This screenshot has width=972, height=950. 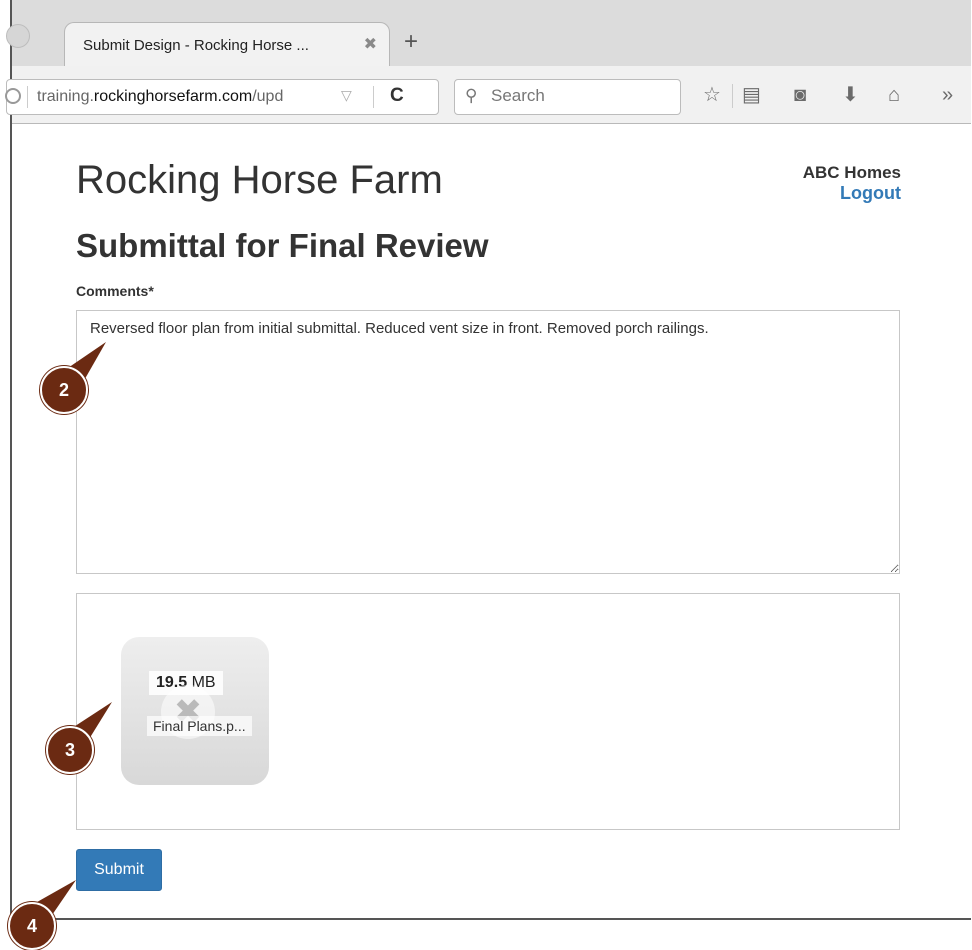 What do you see at coordinates (71, 630) in the screenshot?
I see `callout-pointers` at bounding box center [71, 630].